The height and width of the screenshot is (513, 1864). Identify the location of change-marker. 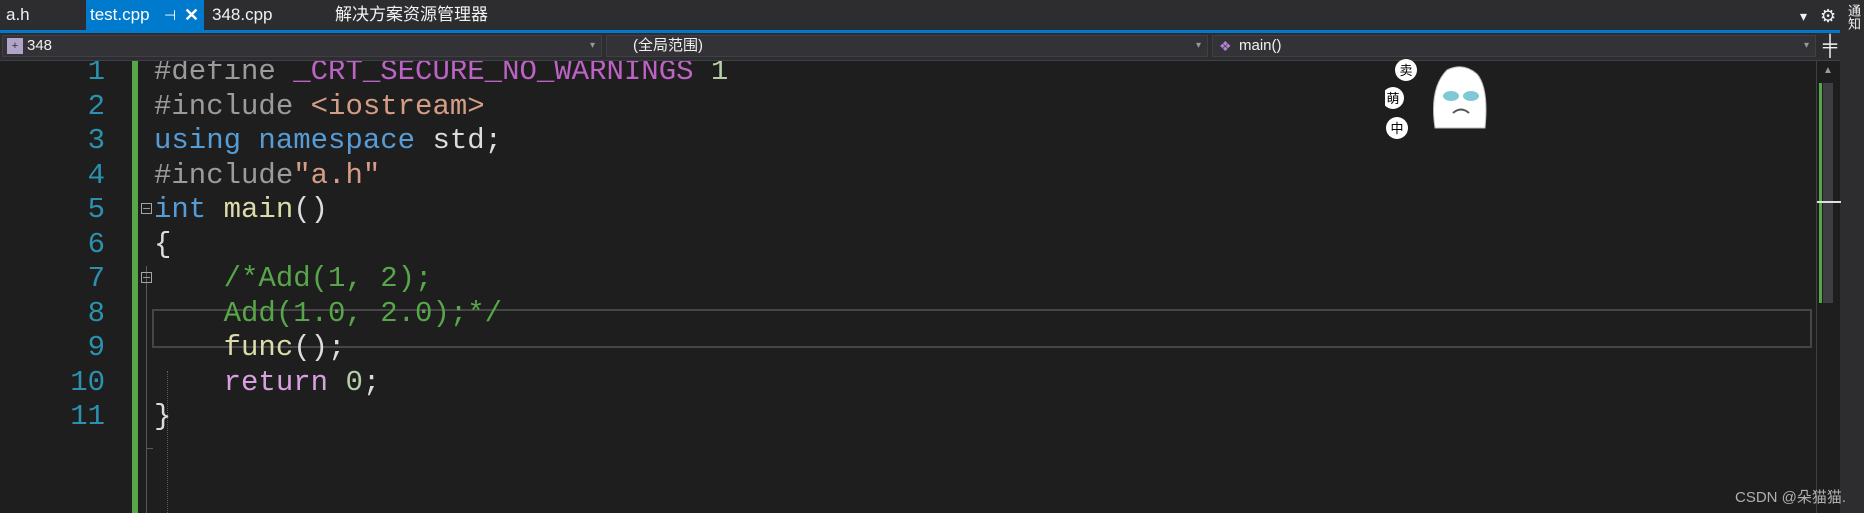
(1820, 193).